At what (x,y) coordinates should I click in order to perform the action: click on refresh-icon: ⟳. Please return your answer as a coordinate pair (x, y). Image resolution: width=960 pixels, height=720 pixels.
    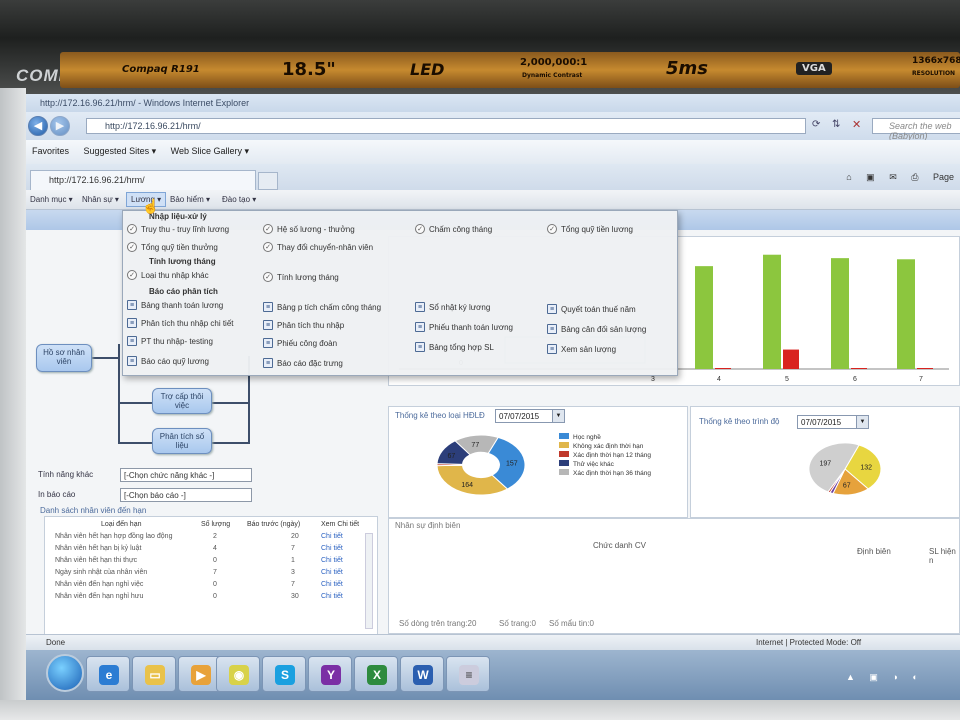
    Looking at the image, I should click on (816, 124).